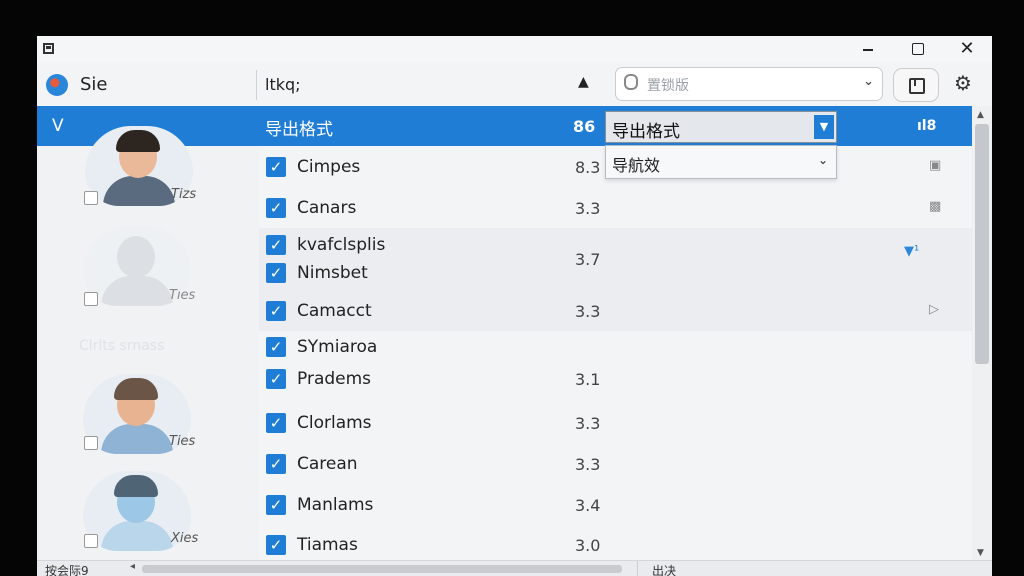 The width and height of the screenshot is (1024, 576). What do you see at coordinates (329, 167) in the screenshot?
I see `row-name: Cimpes` at bounding box center [329, 167].